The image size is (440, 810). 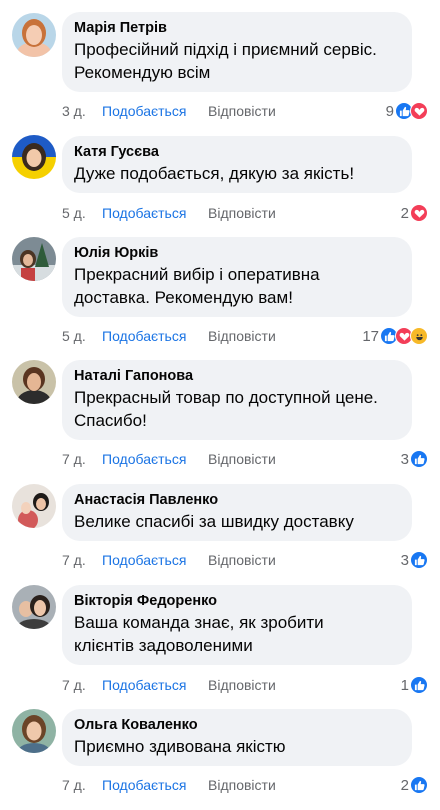 I want to click on commenter-name: Наталі Гапонова, so click(x=237, y=376).